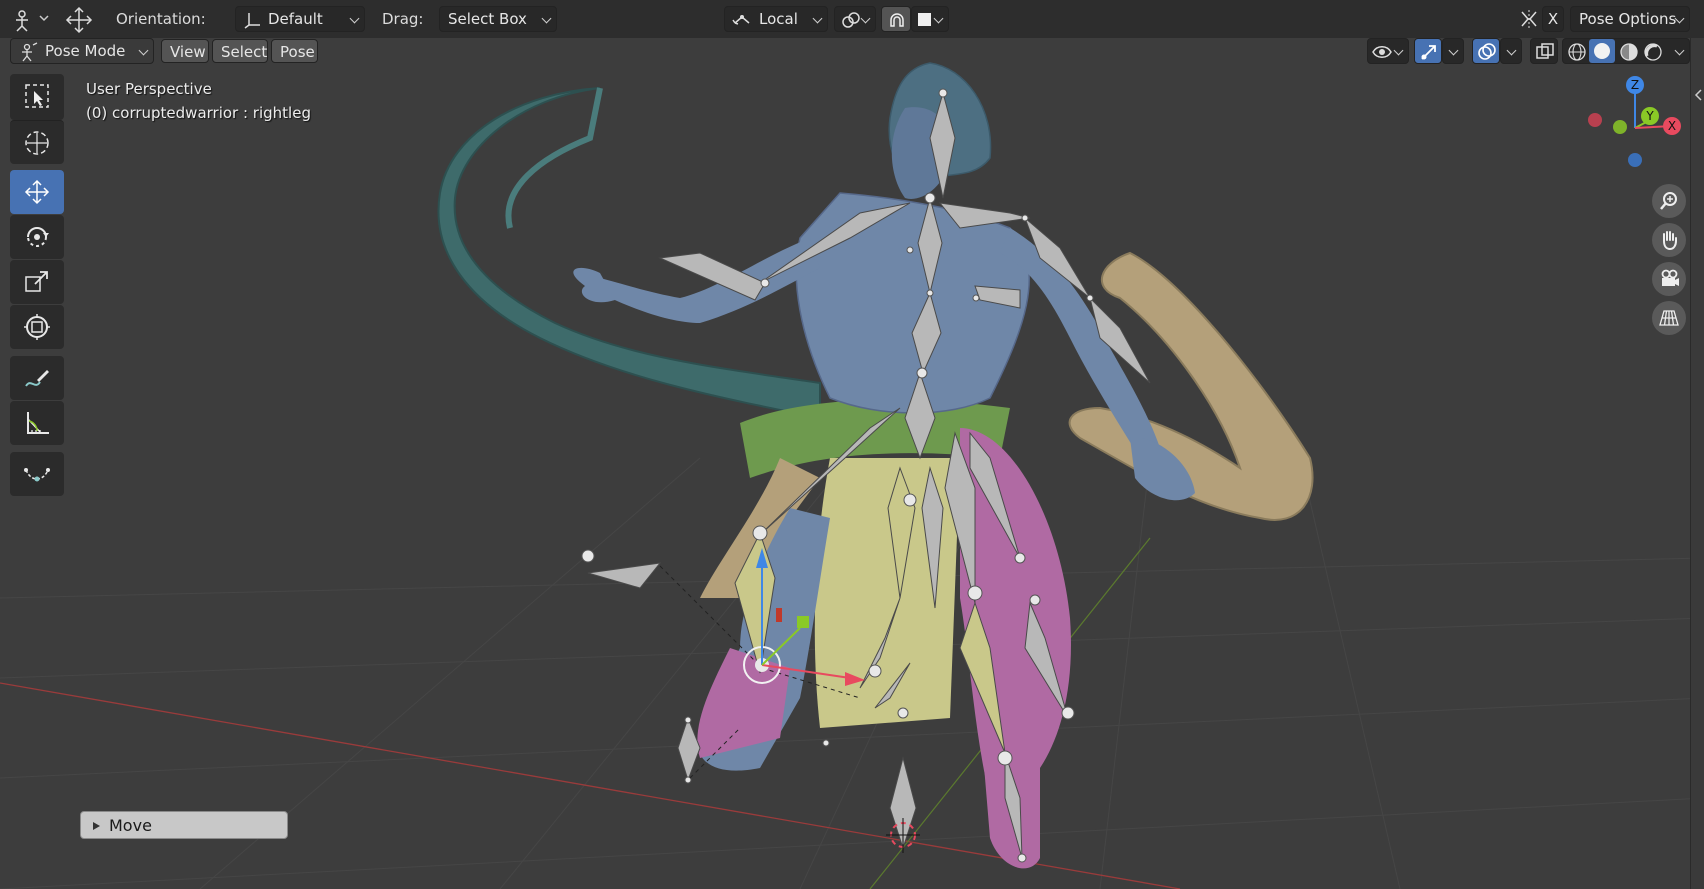 The height and width of the screenshot is (889, 1704). I want to click on grid-perspective-icon, so click(1669, 318).